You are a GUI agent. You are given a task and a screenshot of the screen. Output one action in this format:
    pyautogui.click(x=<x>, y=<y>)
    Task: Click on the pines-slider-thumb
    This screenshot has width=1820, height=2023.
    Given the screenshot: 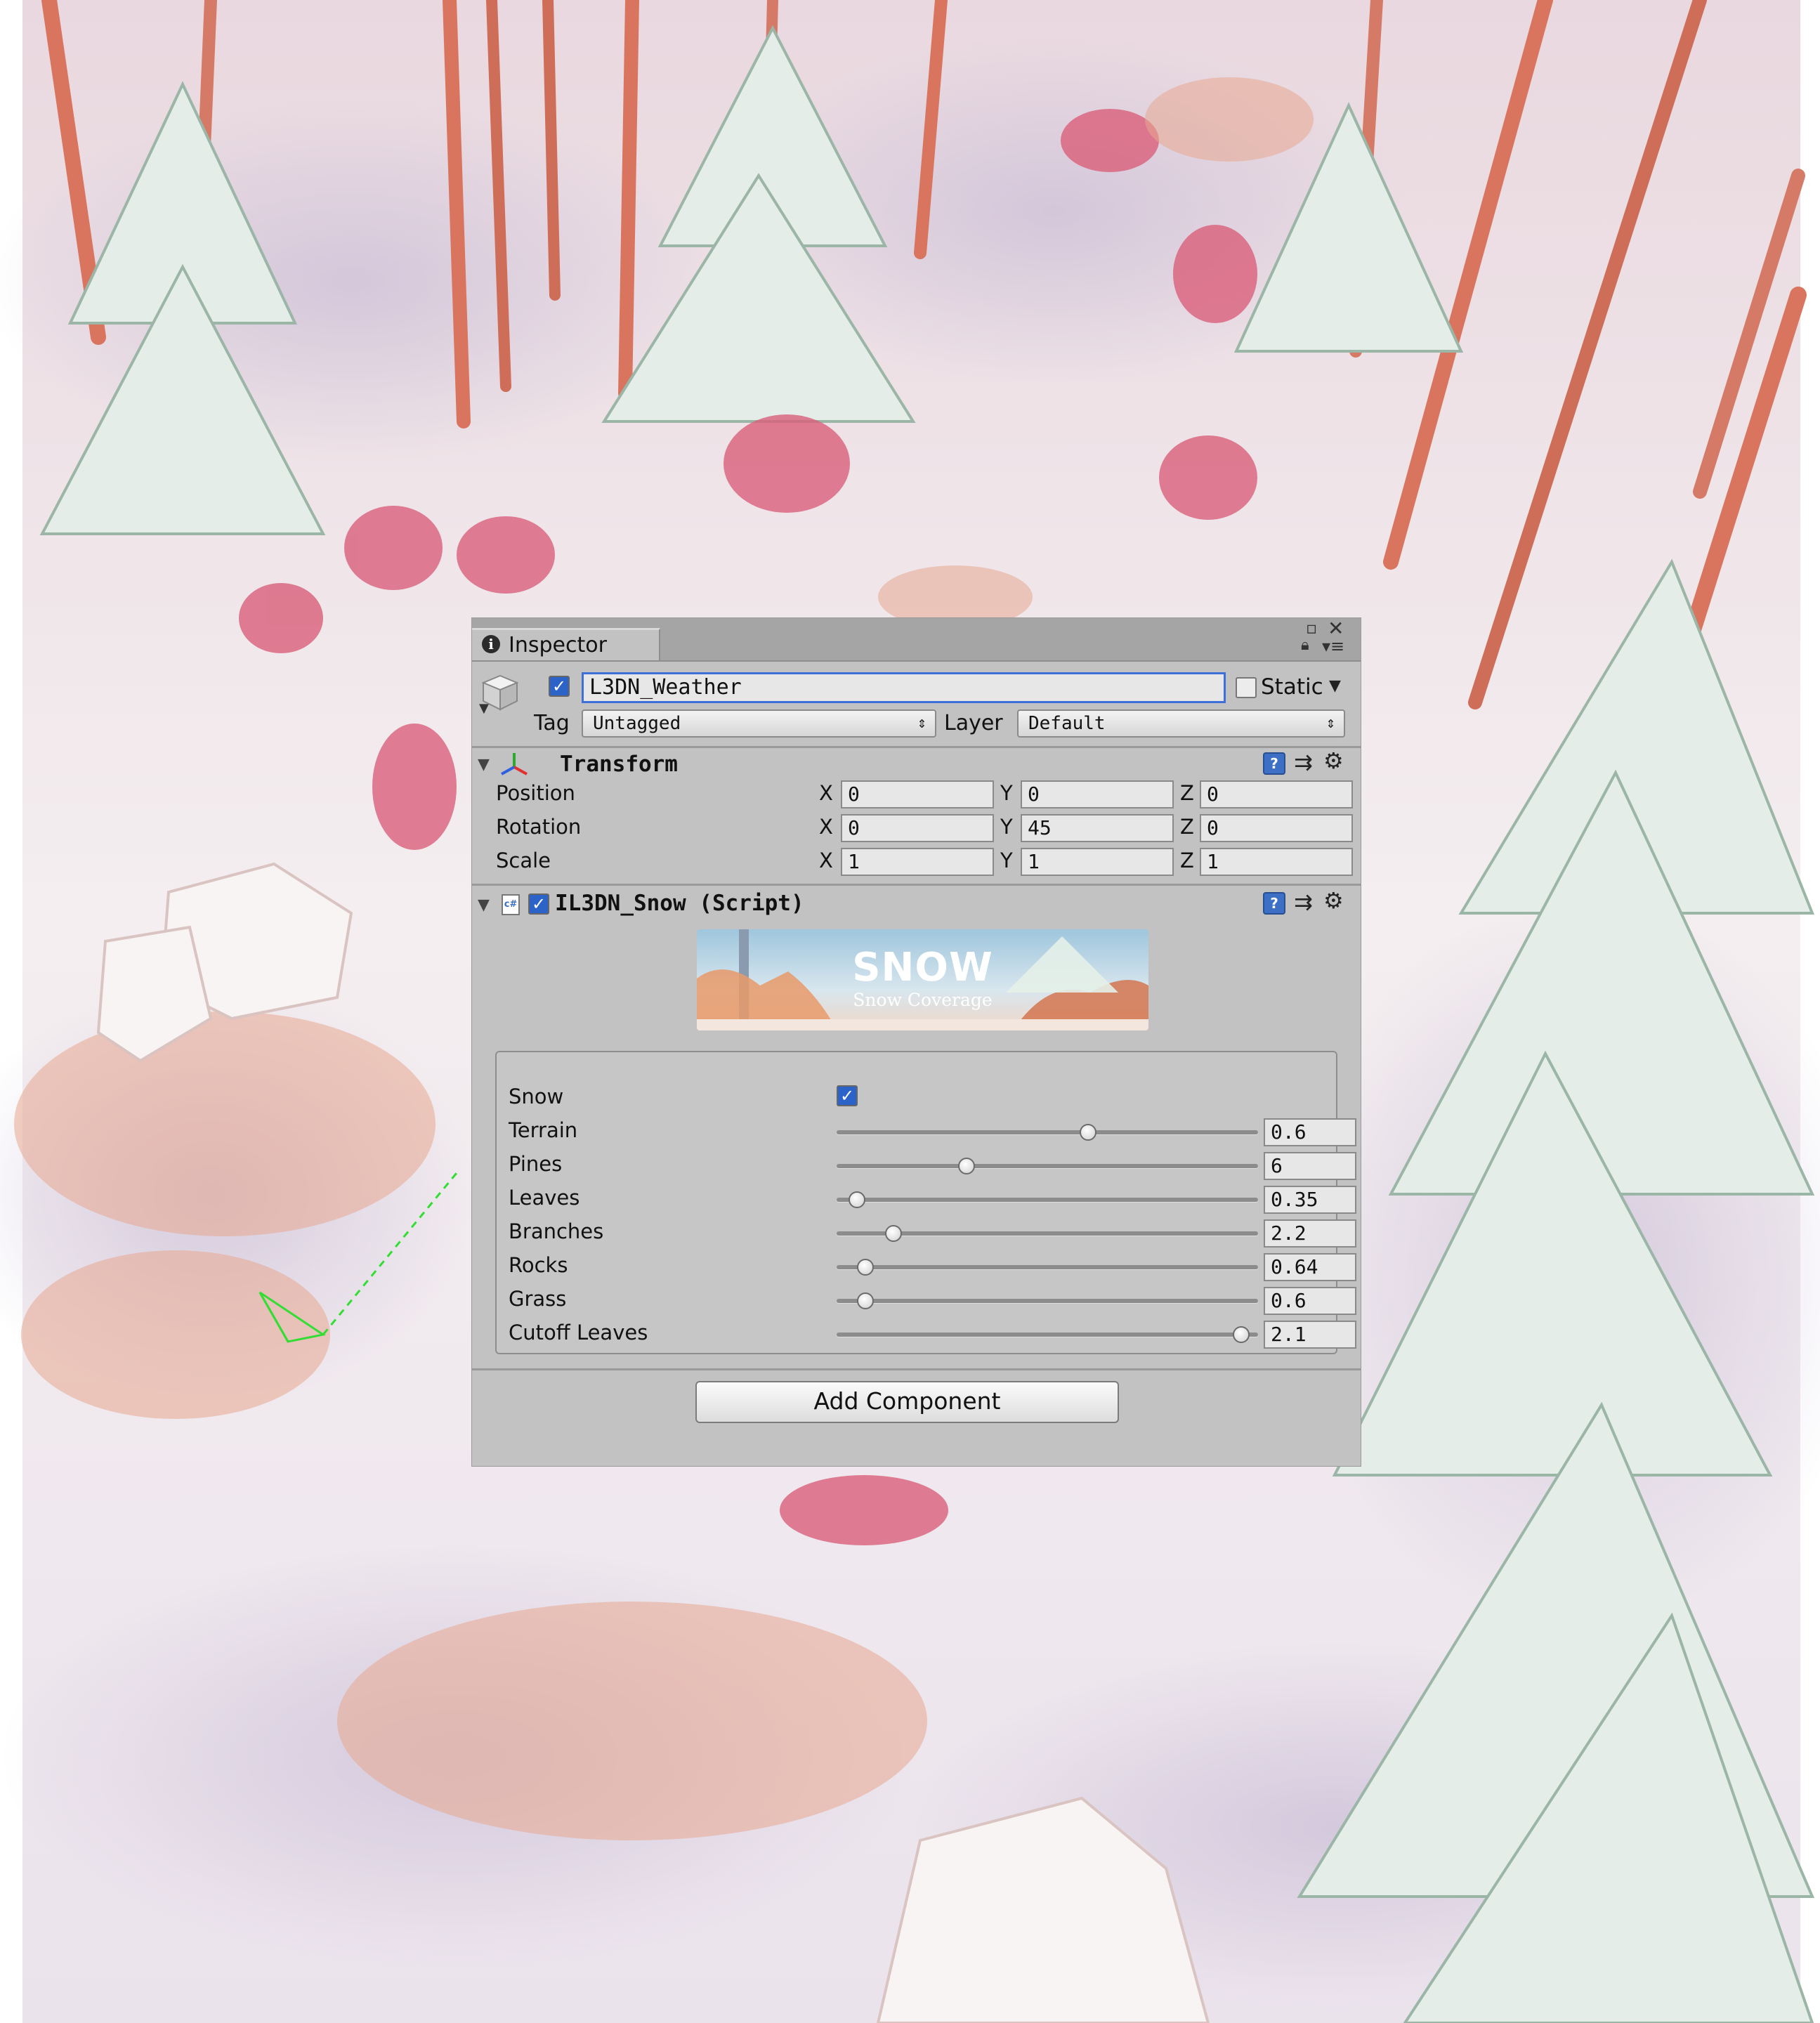 What is the action you would take?
    pyautogui.click(x=966, y=1166)
    